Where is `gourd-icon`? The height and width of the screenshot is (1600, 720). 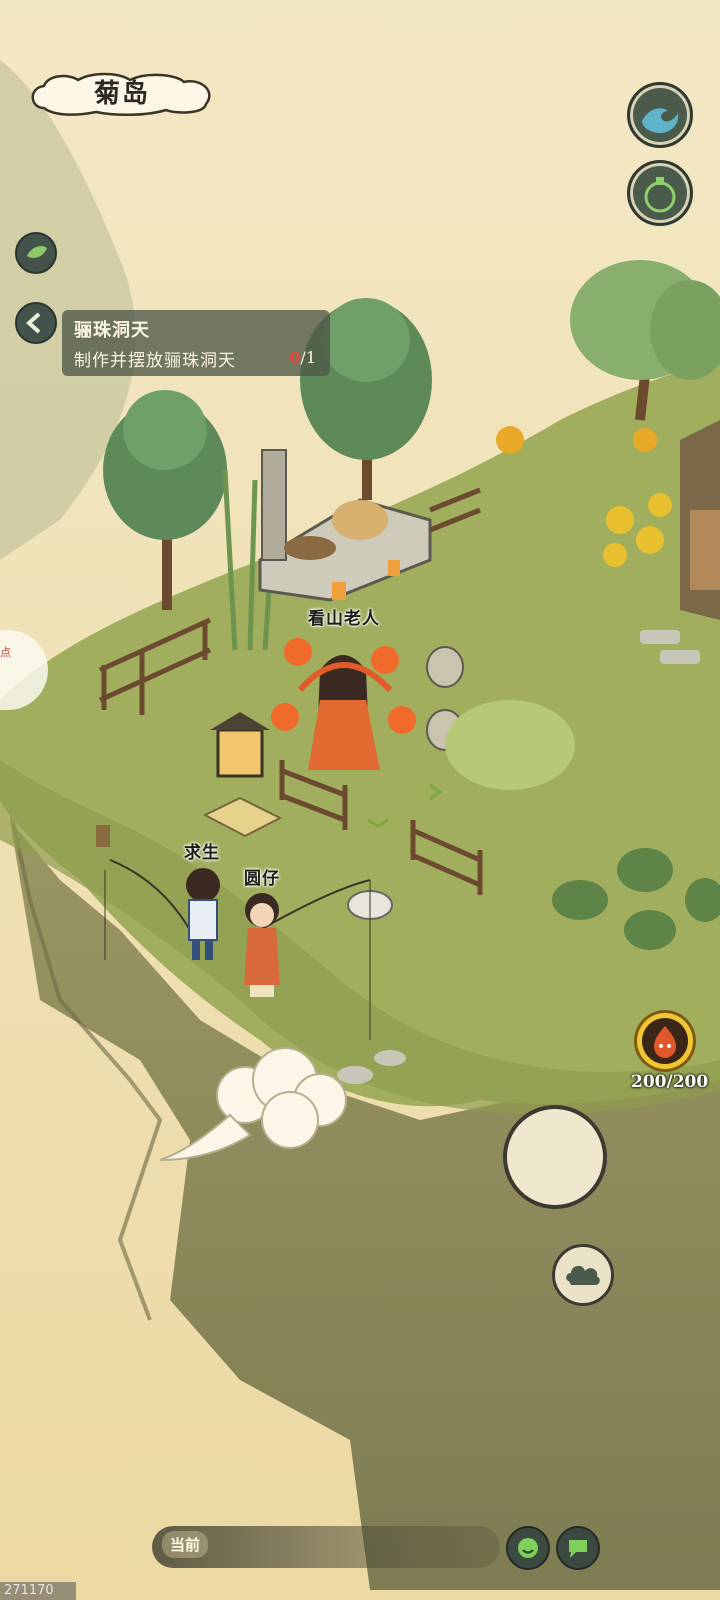 gourd-icon is located at coordinates (660, 195).